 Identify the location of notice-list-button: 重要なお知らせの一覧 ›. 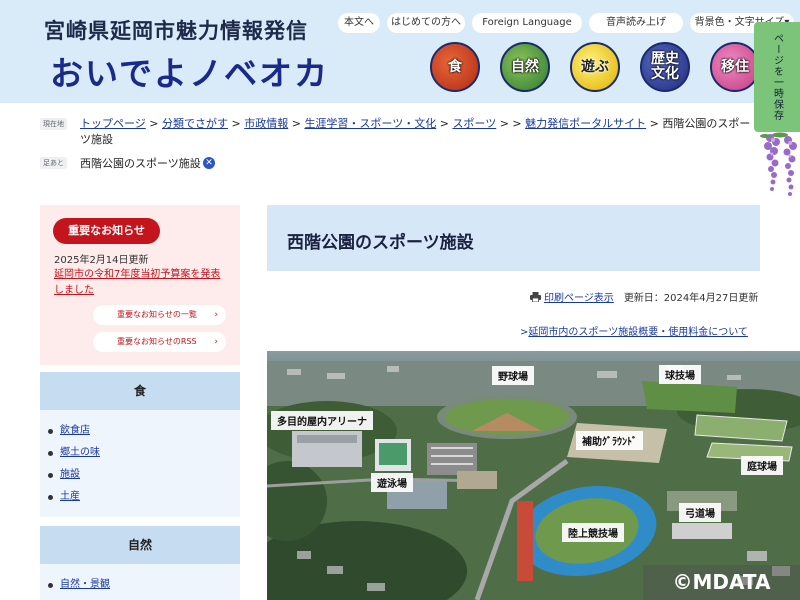
(159, 315).